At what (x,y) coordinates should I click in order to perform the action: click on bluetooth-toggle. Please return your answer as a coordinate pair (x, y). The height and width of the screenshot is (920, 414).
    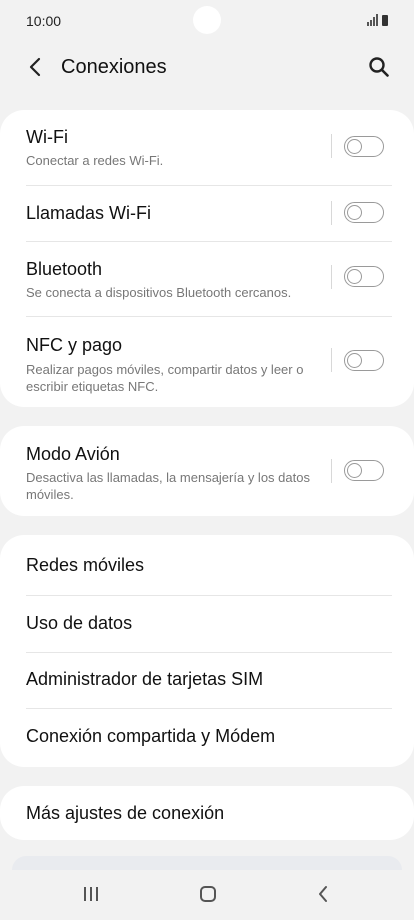
    Looking at the image, I should click on (364, 276).